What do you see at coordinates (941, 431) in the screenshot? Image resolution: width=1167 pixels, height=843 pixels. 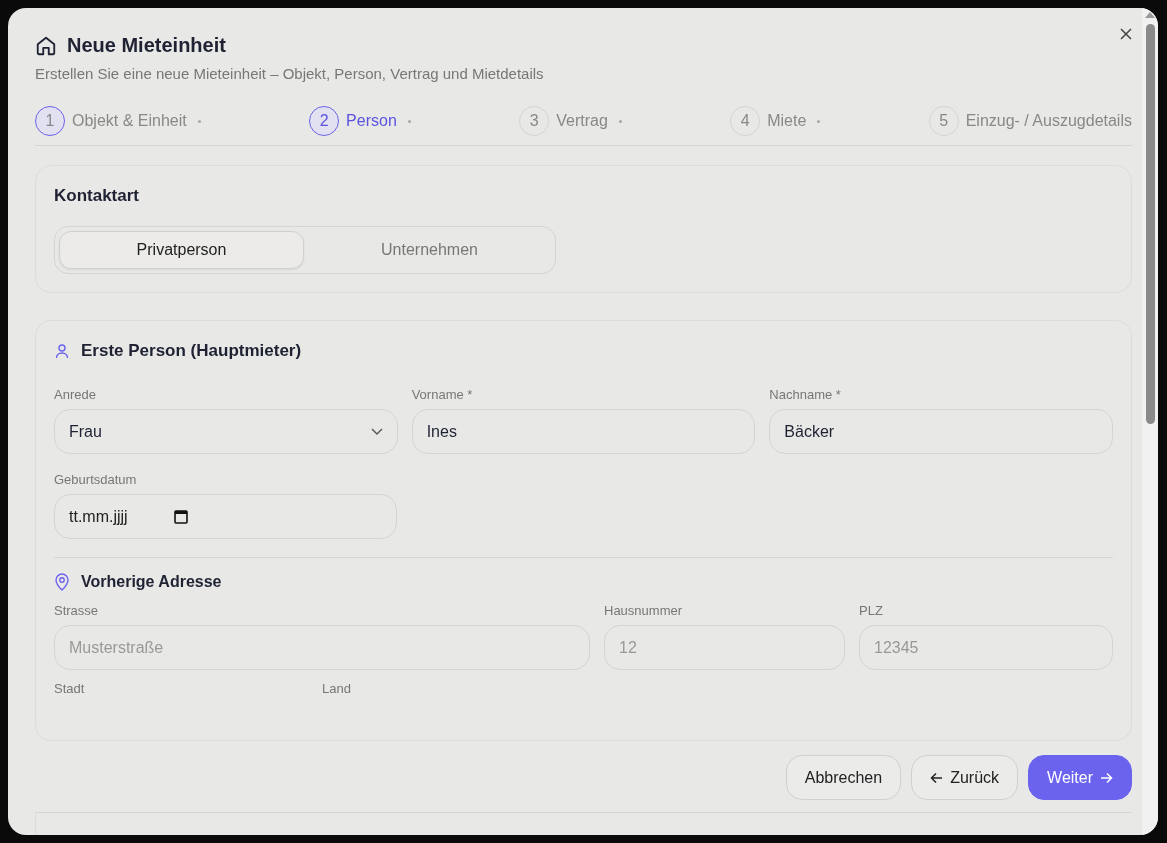 I see `input-field: Bäcker` at bounding box center [941, 431].